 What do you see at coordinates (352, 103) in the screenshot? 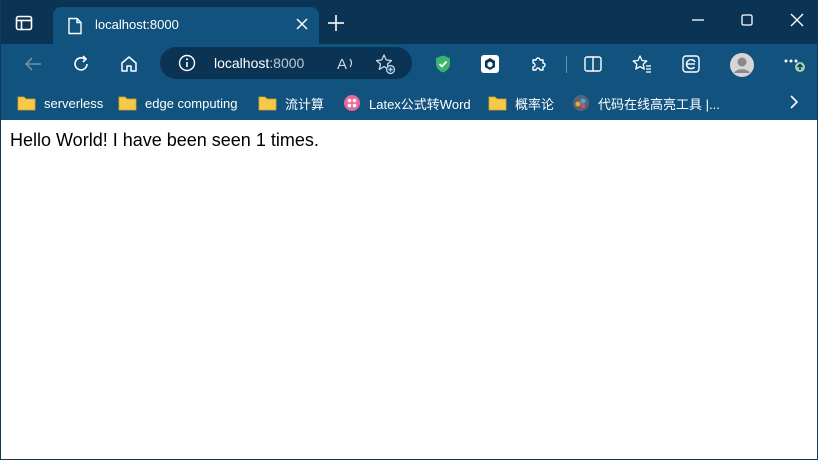
I see `latex-site-icon` at bounding box center [352, 103].